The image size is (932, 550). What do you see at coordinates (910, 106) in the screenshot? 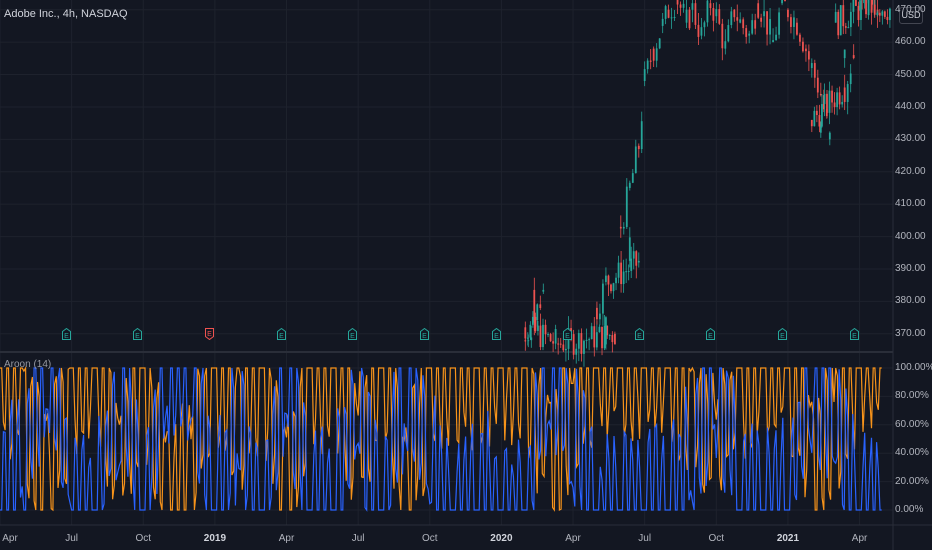
I see `price-tick-label: 440.00` at bounding box center [910, 106].